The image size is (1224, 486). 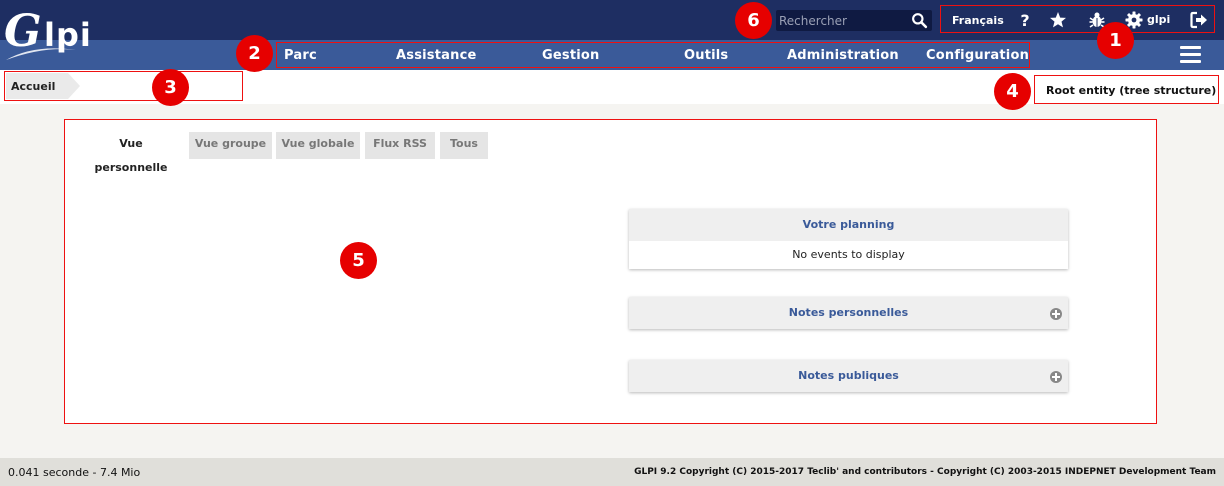 What do you see at coordinates (358, 260) in the screenshot?
I see `annotation-marker-5: 5` at bounding box center [358, 260].